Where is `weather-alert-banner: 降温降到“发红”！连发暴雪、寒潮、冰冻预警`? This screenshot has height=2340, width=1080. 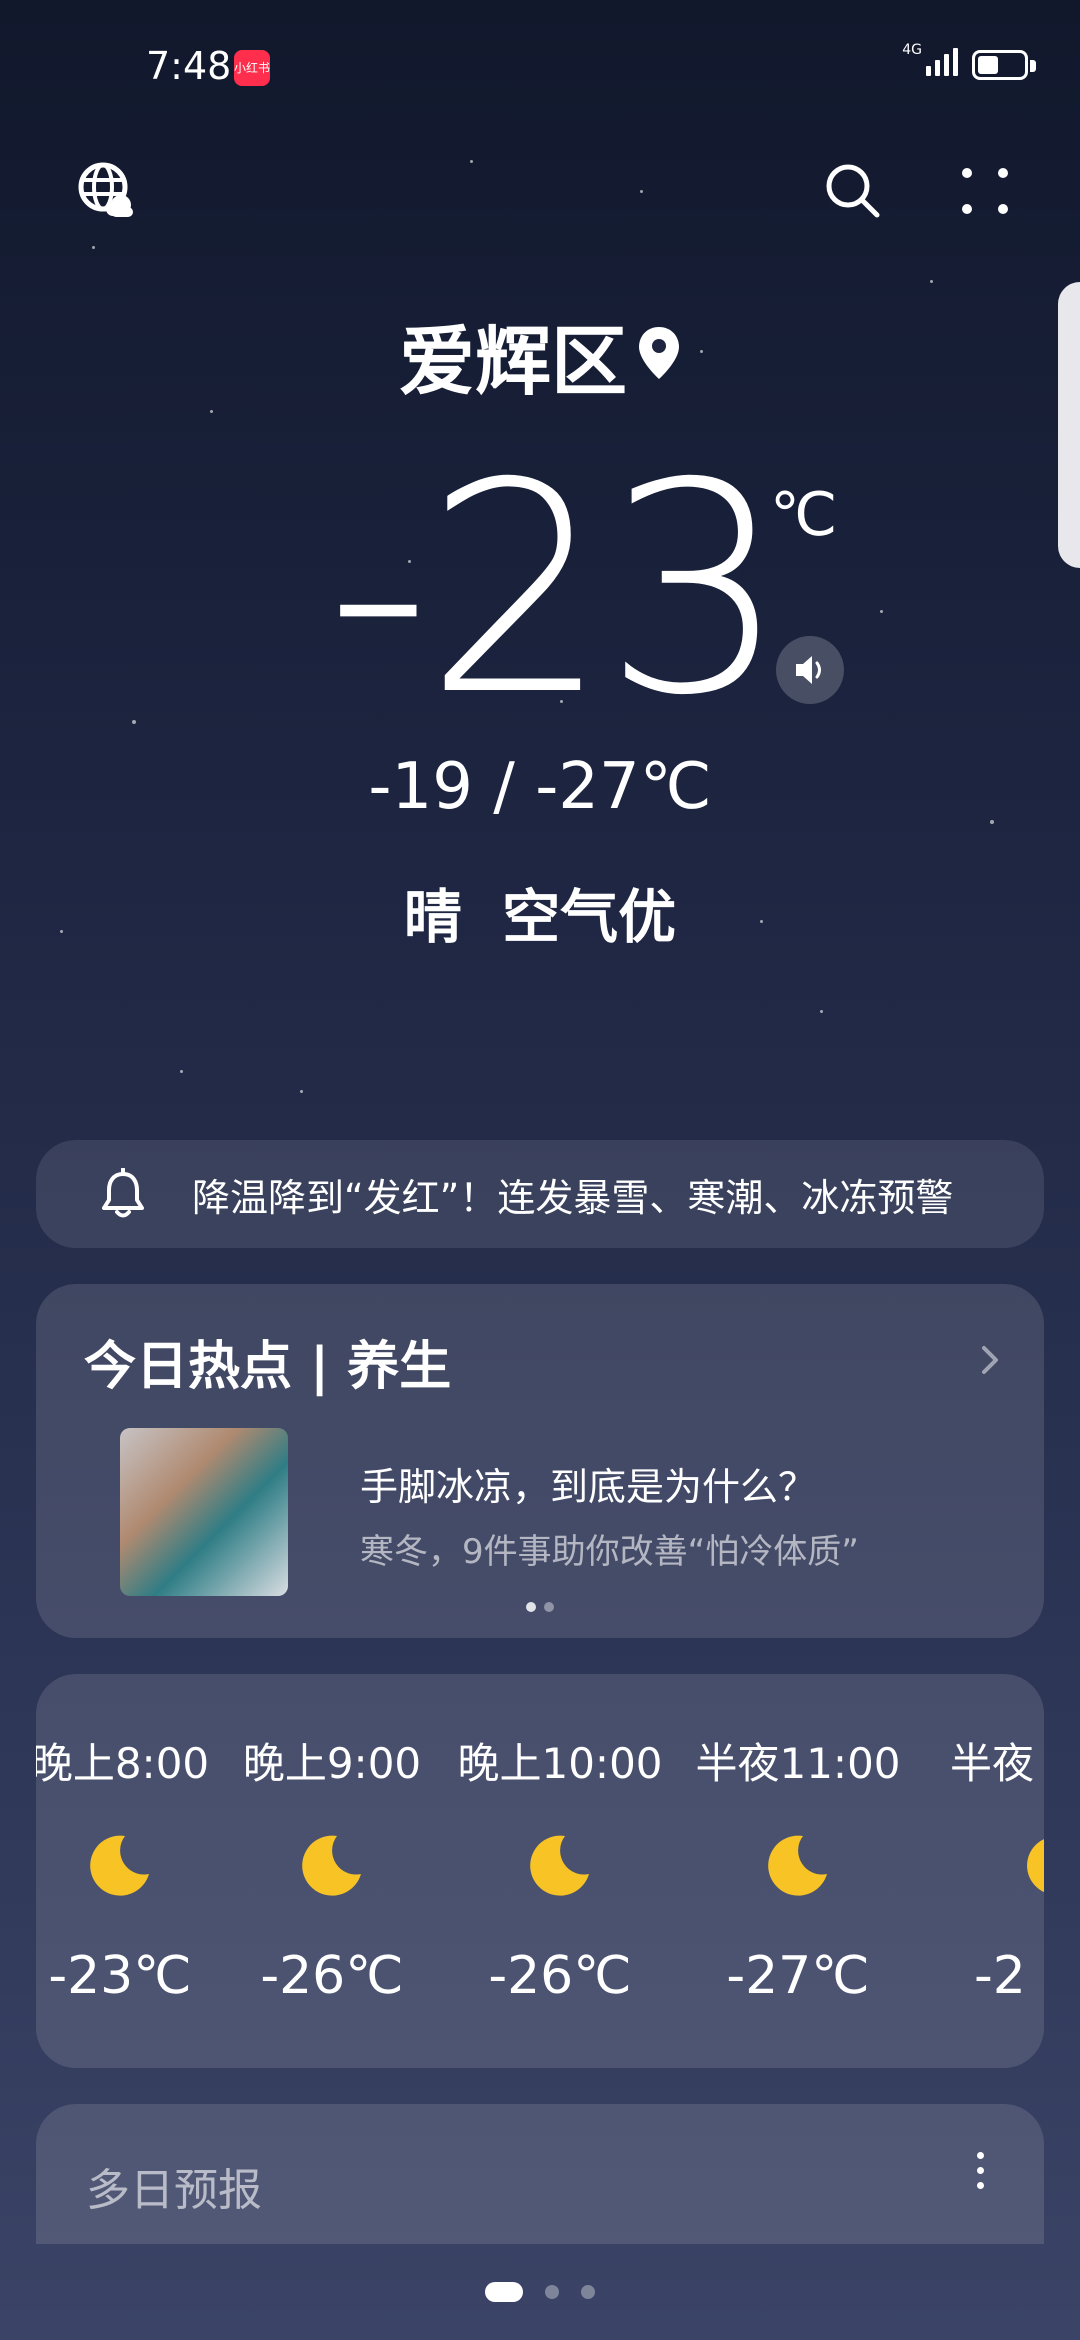 weather-alert-banner: 降温降到“发红”！连发暴雪、寒潮、冰冻预警 is located at coordinates (540, 1194).